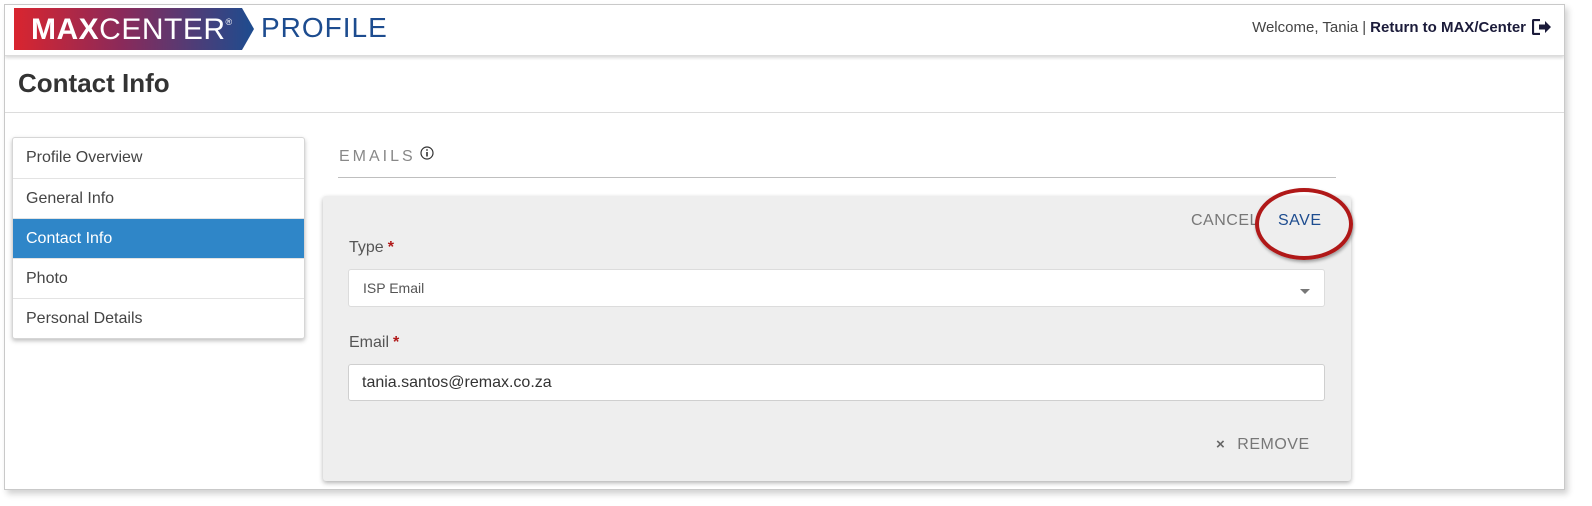 The height and width of the screenshot is (506, 1592). What do you see at coordinates (1225, 221) in the screenshot?
I see `cancel-button: CANCEL` at bounding box center [1225, 221].